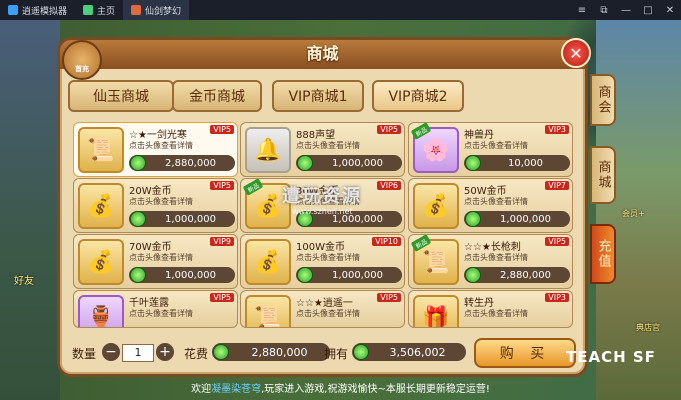  What do you see at coordinates (222, 241) in the screenshot?
I see `vip-badge: VIP9` at bounding box center [222, 241].